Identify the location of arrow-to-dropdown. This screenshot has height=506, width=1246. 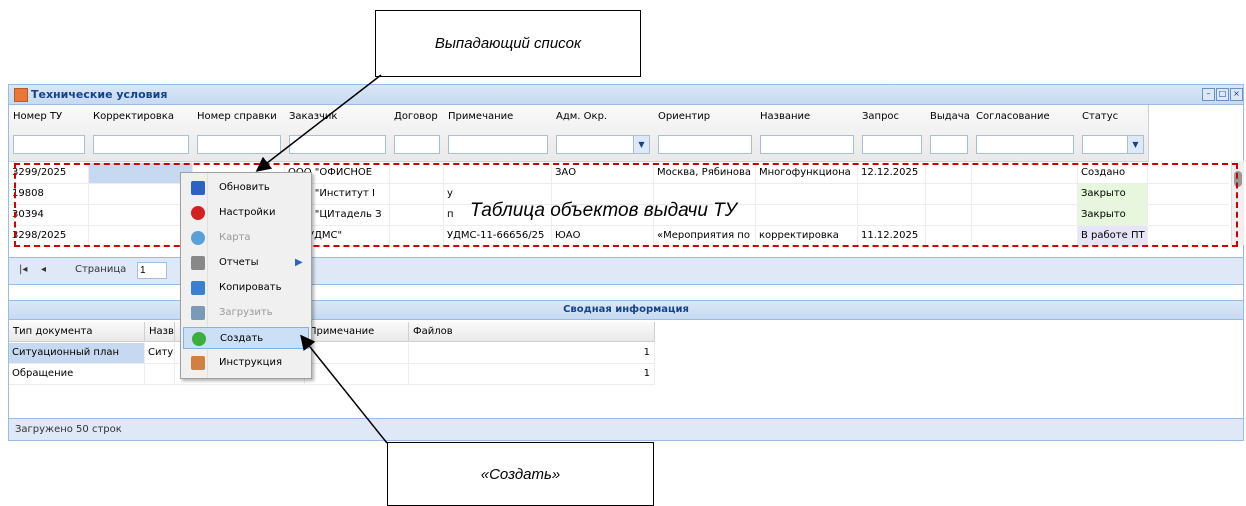
(318, 123).